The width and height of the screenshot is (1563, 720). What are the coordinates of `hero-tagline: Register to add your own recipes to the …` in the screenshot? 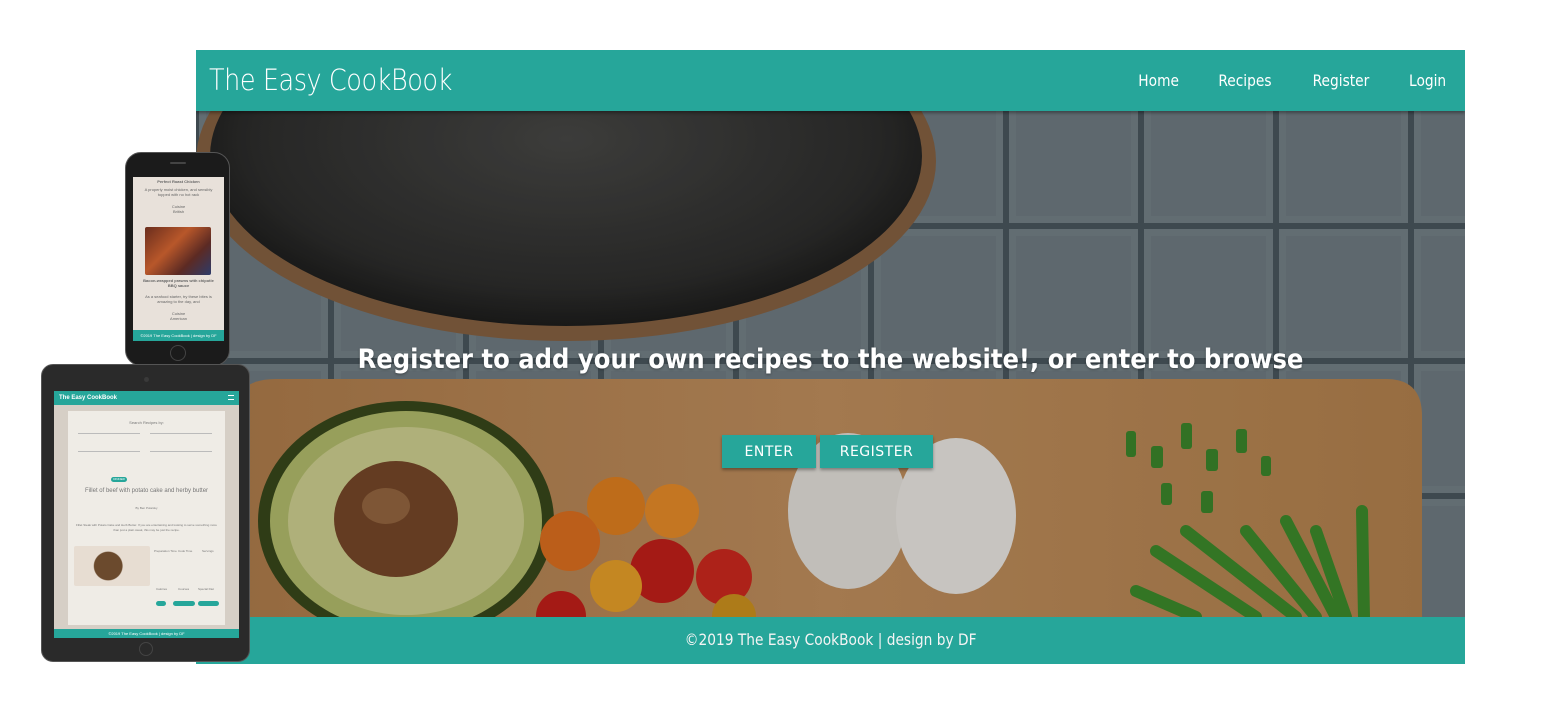 It's located at (830, 359).